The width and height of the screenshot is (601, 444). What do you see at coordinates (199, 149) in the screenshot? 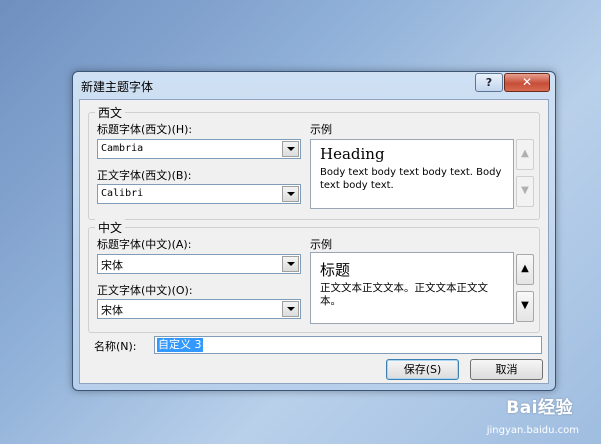
I see `western-heading-font-combo: Cambria` at bounding box center [199, 149].